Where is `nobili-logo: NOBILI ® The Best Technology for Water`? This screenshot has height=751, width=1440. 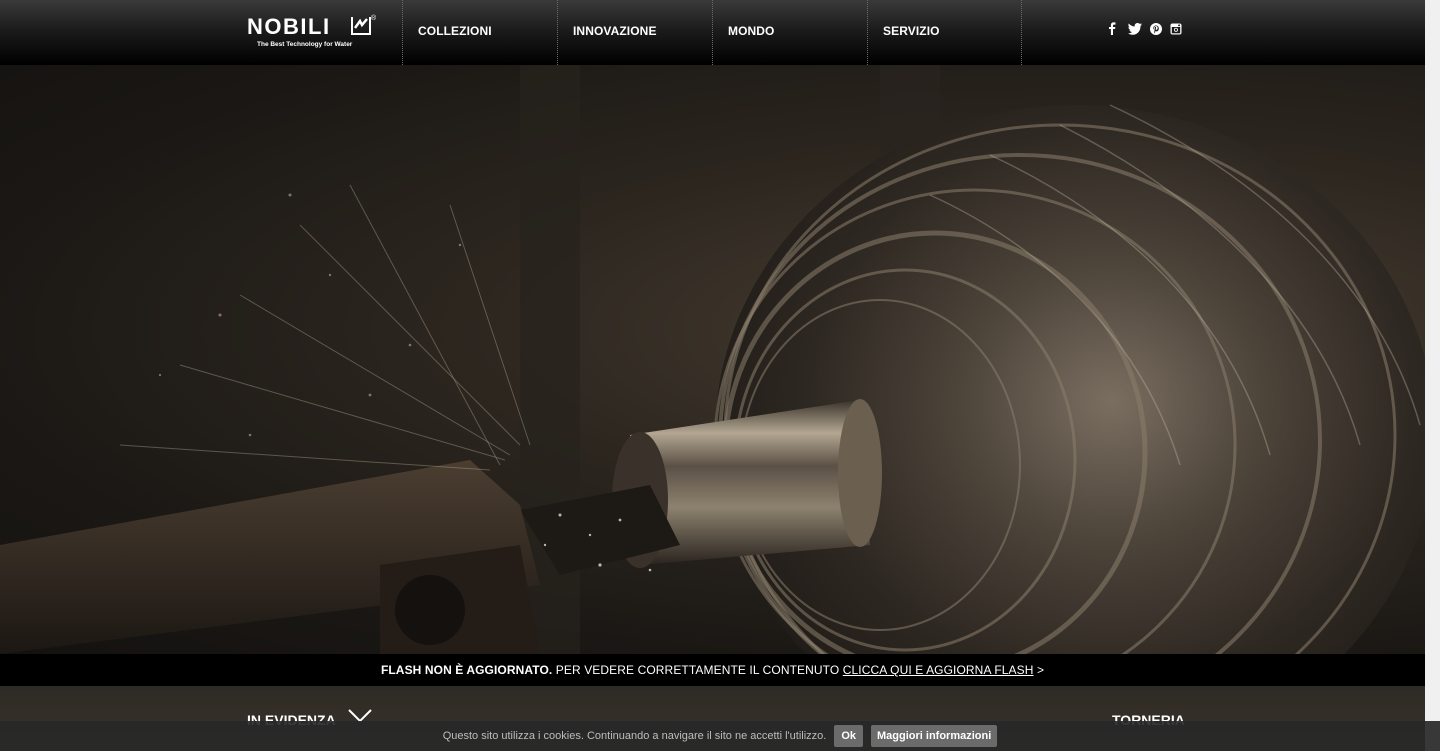 nobili-logo: NOBILI ® The Best Technology for Water is located at coordinates (317, 35).